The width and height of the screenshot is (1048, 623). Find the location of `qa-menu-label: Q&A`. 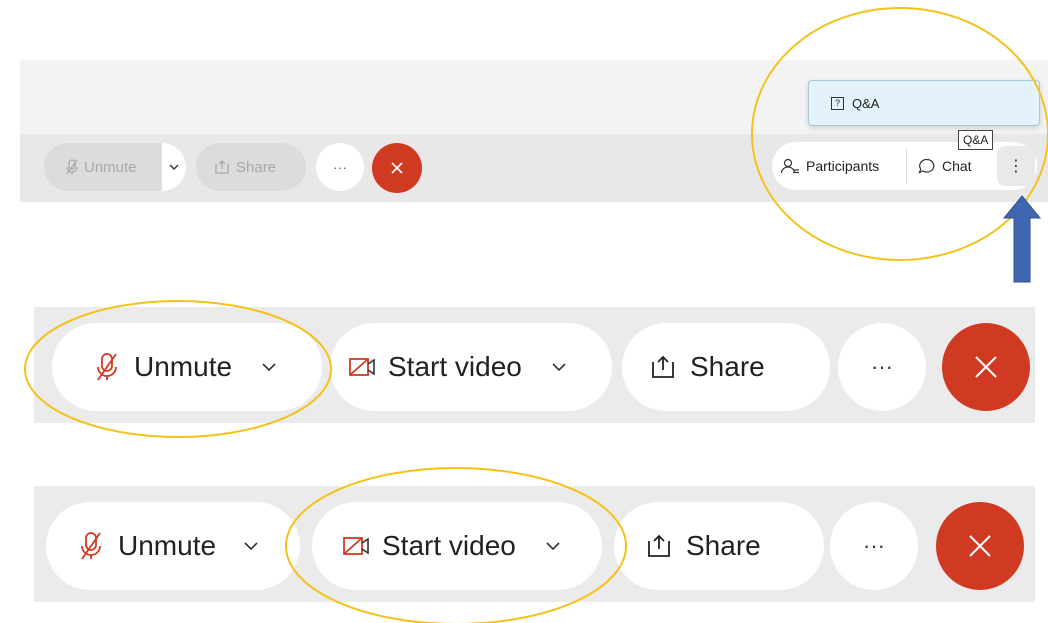

qa-menu-label: Q&A is located at coordinates (866, 103).